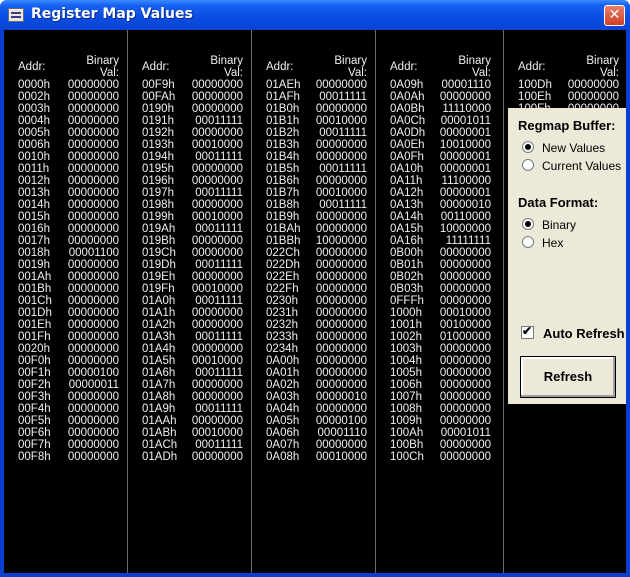  I want to click on register-address: 0232h, so click(282, 325).